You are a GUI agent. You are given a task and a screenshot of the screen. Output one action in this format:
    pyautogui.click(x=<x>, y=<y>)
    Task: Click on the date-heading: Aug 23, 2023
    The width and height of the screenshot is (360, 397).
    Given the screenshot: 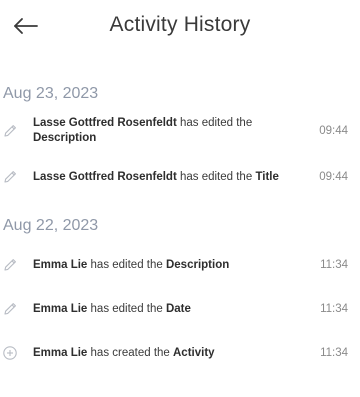 What is the action you would take?
    pyautogui.click(x=51, y=93)
    